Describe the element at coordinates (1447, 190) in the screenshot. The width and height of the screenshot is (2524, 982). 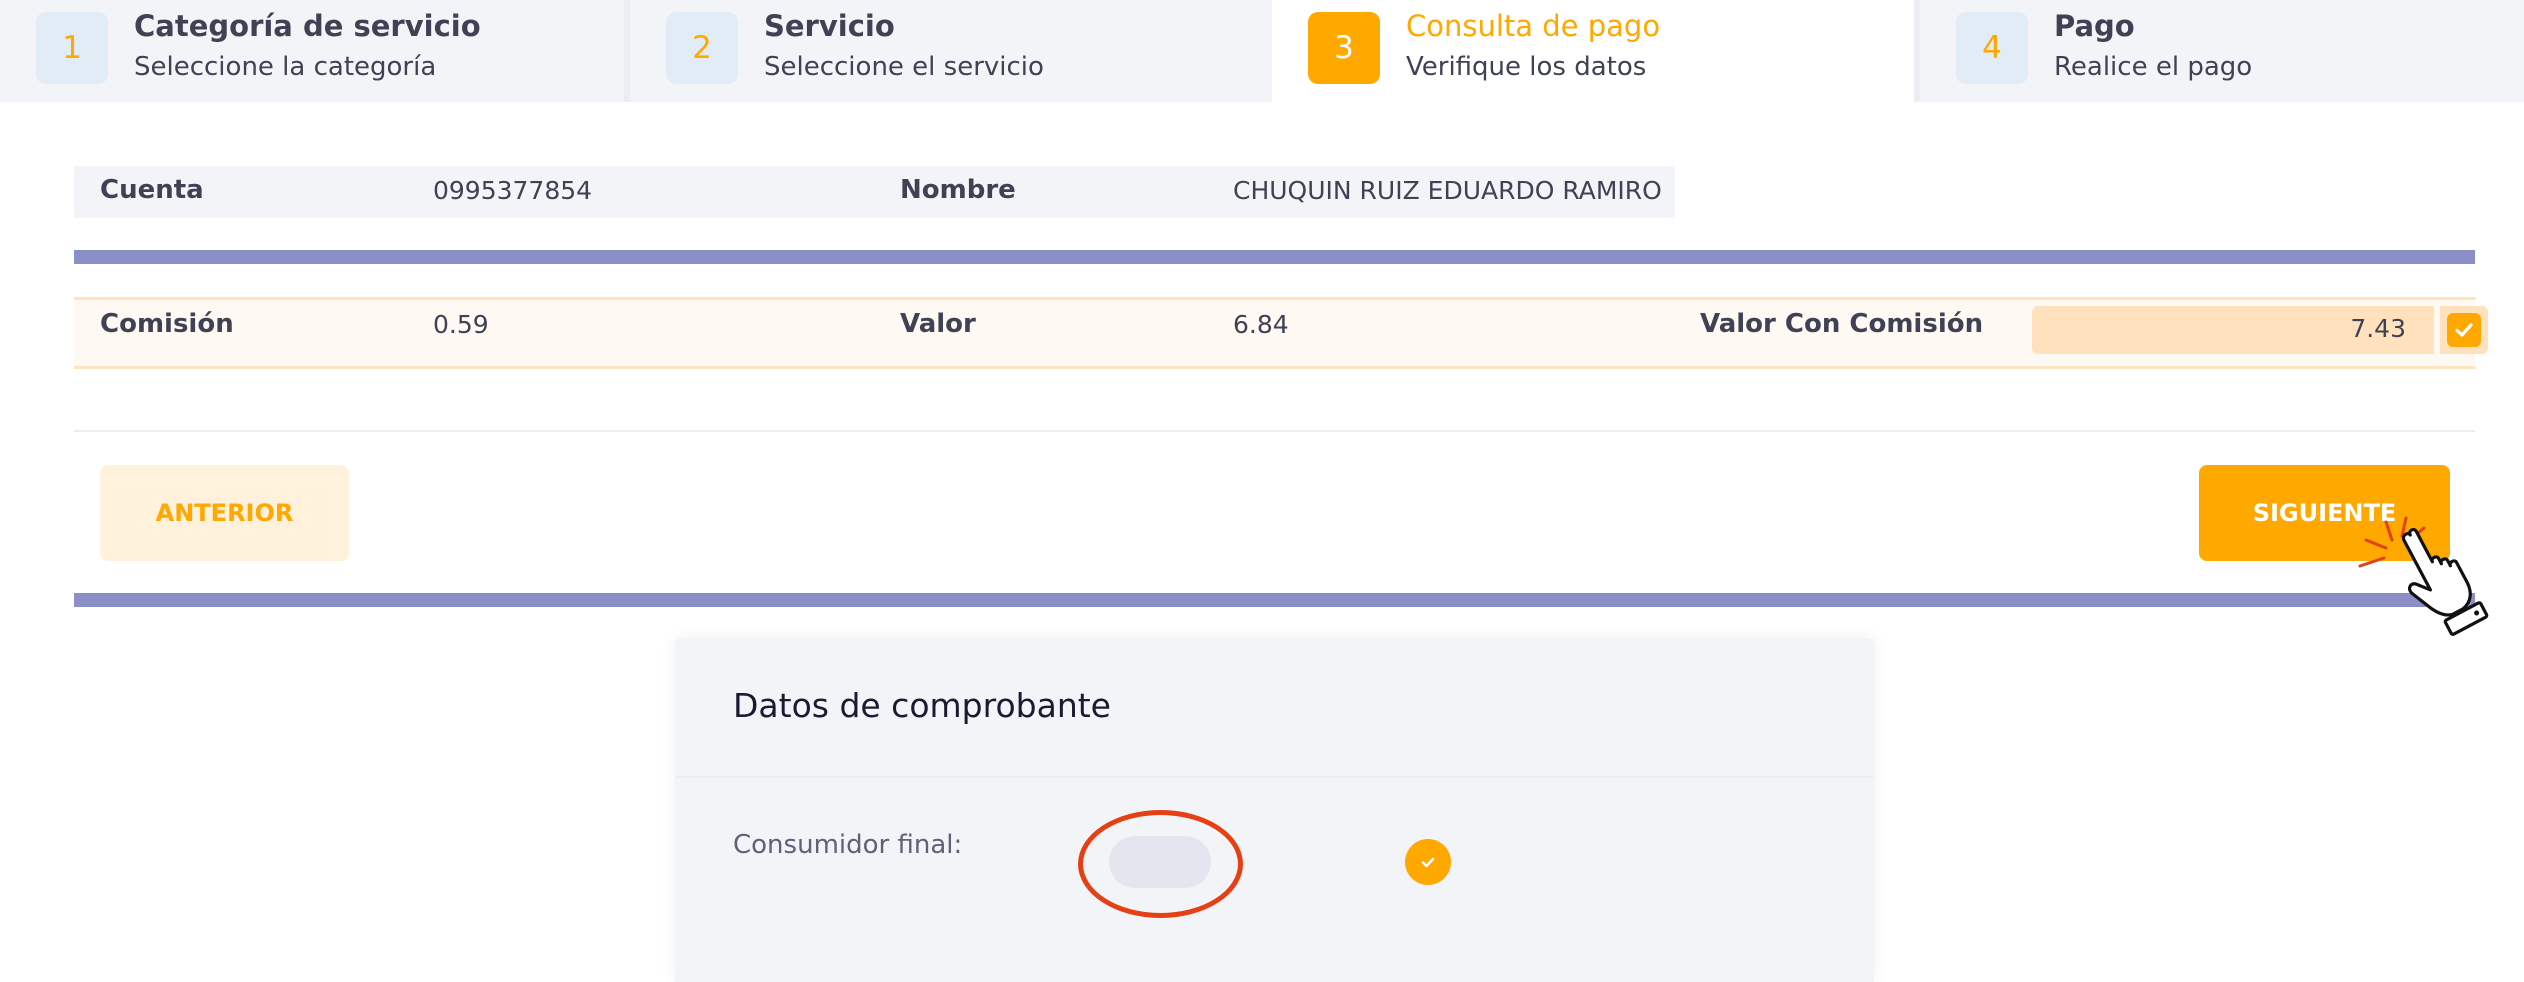
I see `nombre-value: CHUQUIN RUIZ EDUARDO RAMIRO` at that location.